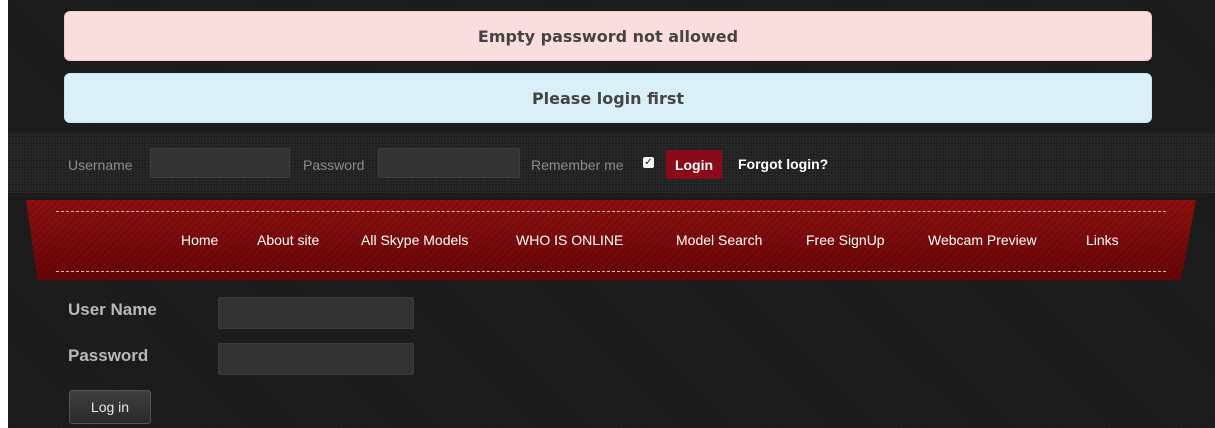 The width and height of the screenshot is (1215, 428). Describe the element at coordinates (334, 165) in the screenshot. I see `password-label: Password` at that location.